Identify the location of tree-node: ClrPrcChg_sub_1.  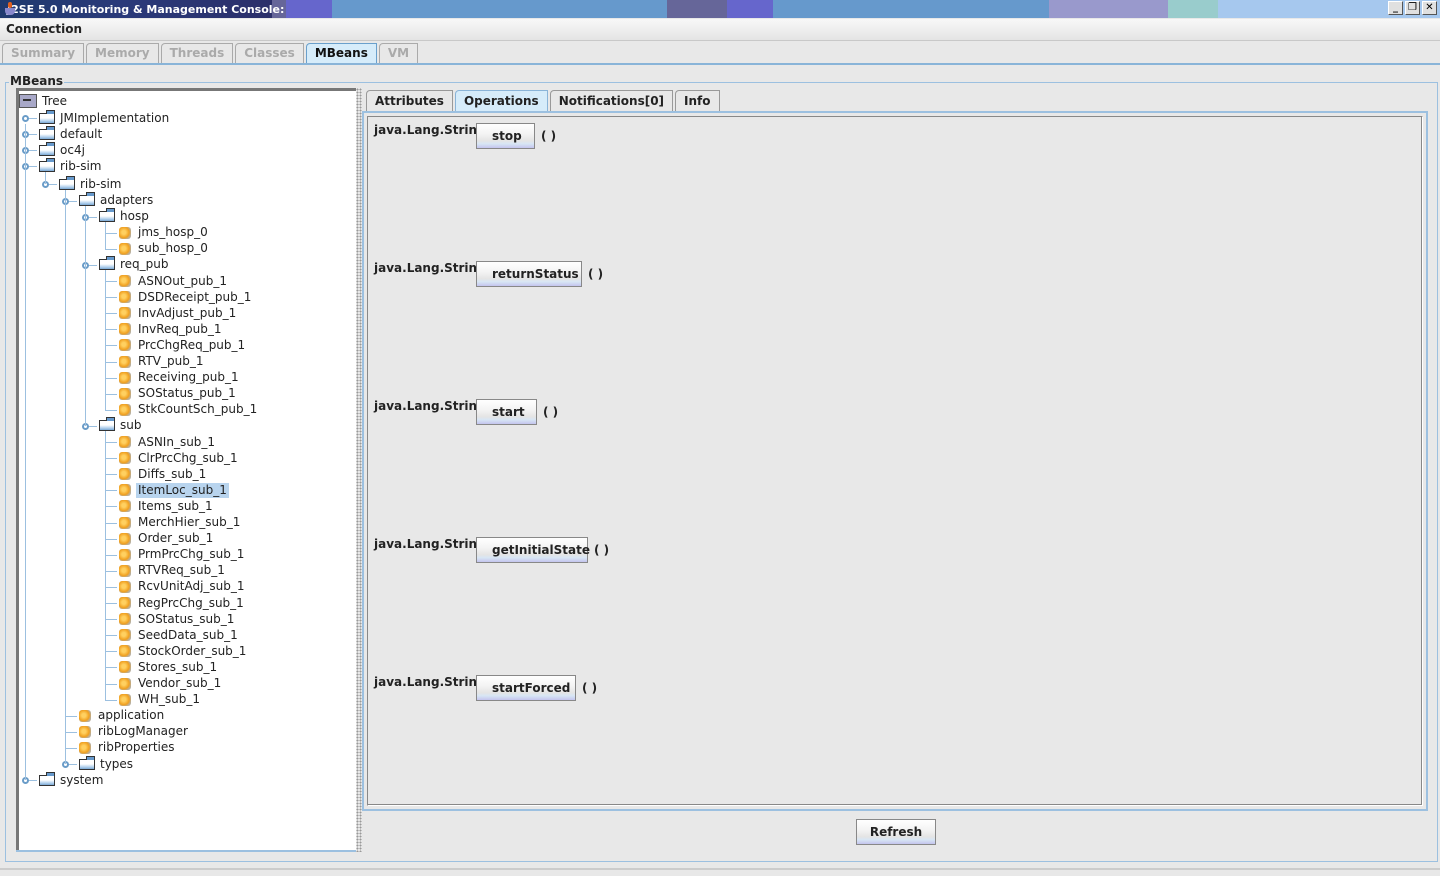
(179, 458).